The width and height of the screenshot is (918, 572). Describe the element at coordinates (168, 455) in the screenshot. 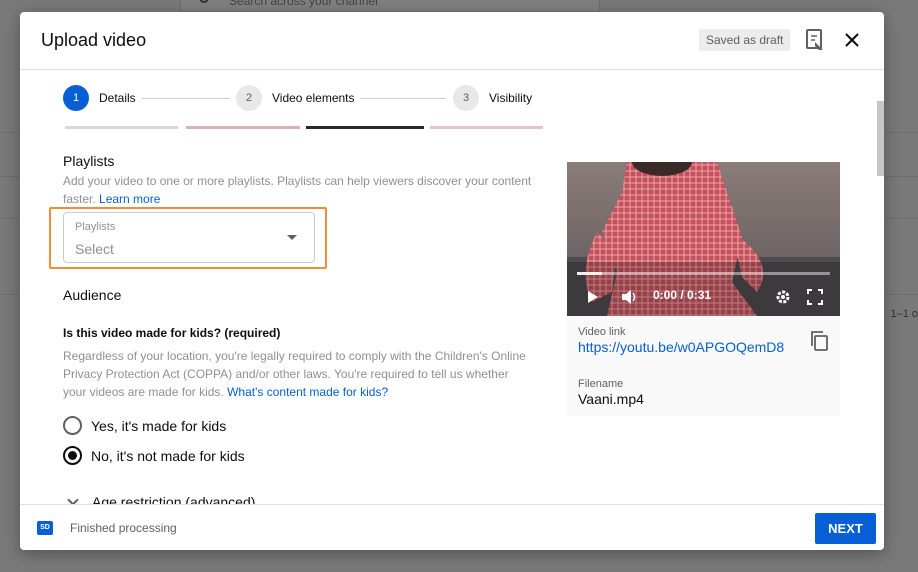

I see `radio-label: No, it's not made for kids` at that location.